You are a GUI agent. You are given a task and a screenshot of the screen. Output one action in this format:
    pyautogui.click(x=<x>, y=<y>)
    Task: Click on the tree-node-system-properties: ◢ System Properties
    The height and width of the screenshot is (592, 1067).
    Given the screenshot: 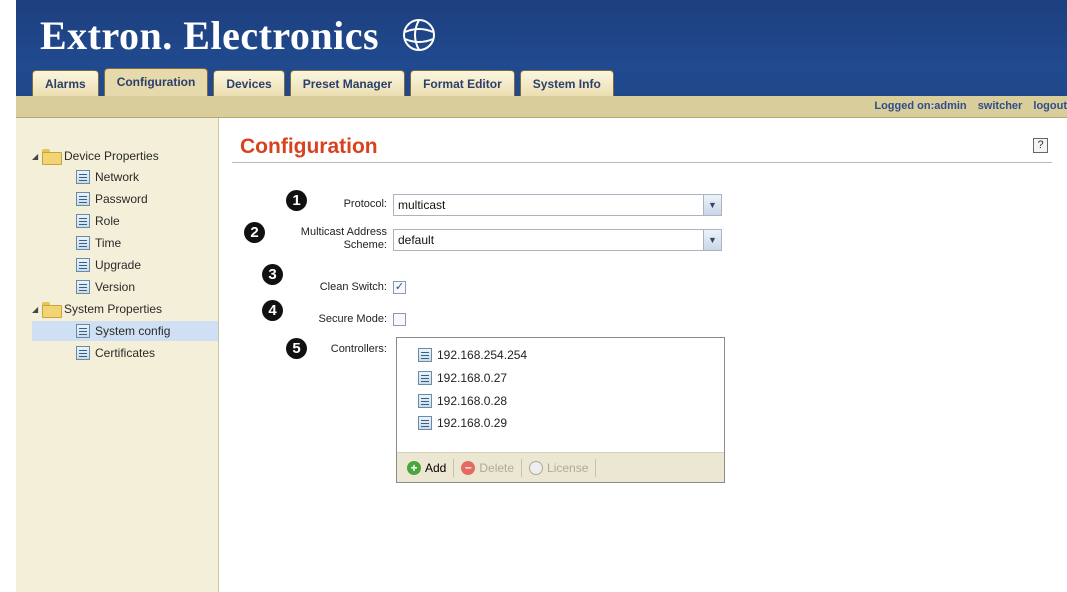 What is the action you would take?
    pyautogui.click(x=97, y=309)
    